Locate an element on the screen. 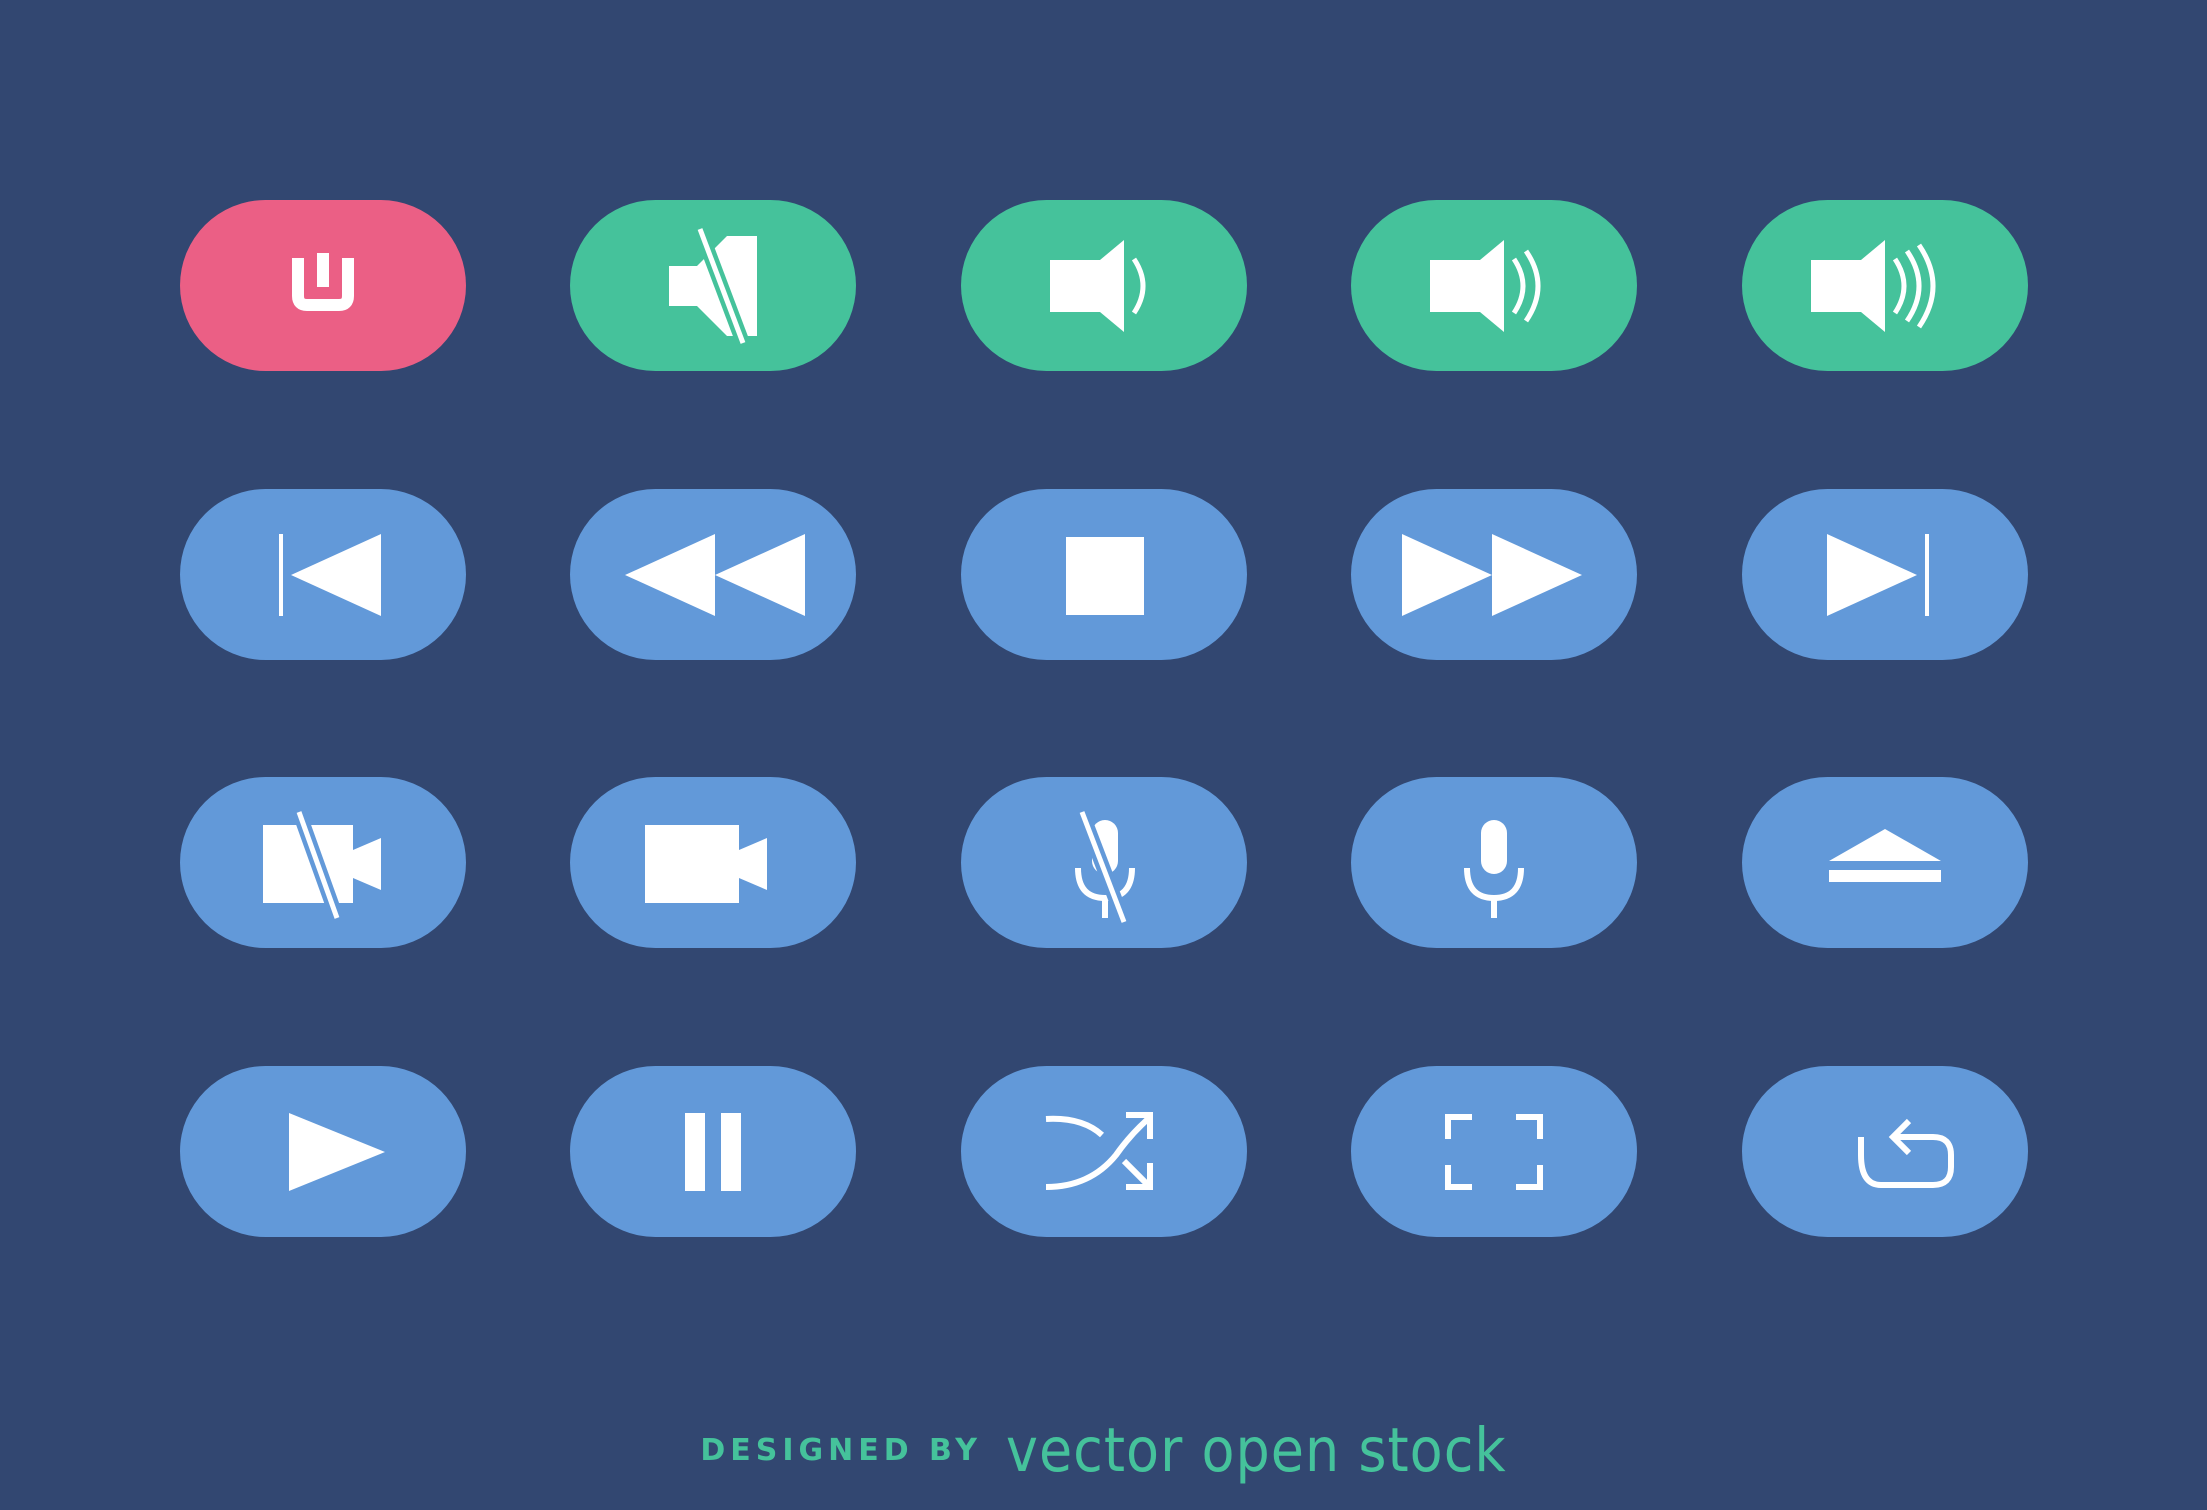 The width and height of the screenshot is (2207, 1510). stop-button is located at coordinates (1104, 574).